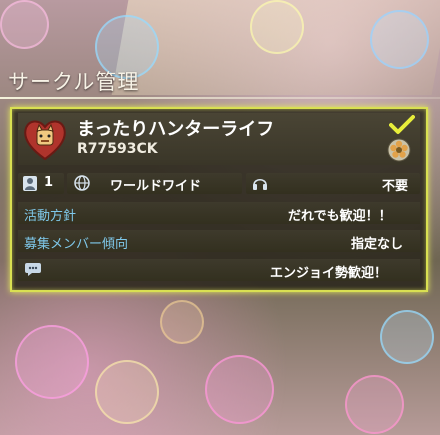 This screenshot has height=435, width=440. What do you see at coordinates (76, 244) in the screenshot?
I see `member-preference-label: 募集メンバー傾向` at bounding box center [76, 244].